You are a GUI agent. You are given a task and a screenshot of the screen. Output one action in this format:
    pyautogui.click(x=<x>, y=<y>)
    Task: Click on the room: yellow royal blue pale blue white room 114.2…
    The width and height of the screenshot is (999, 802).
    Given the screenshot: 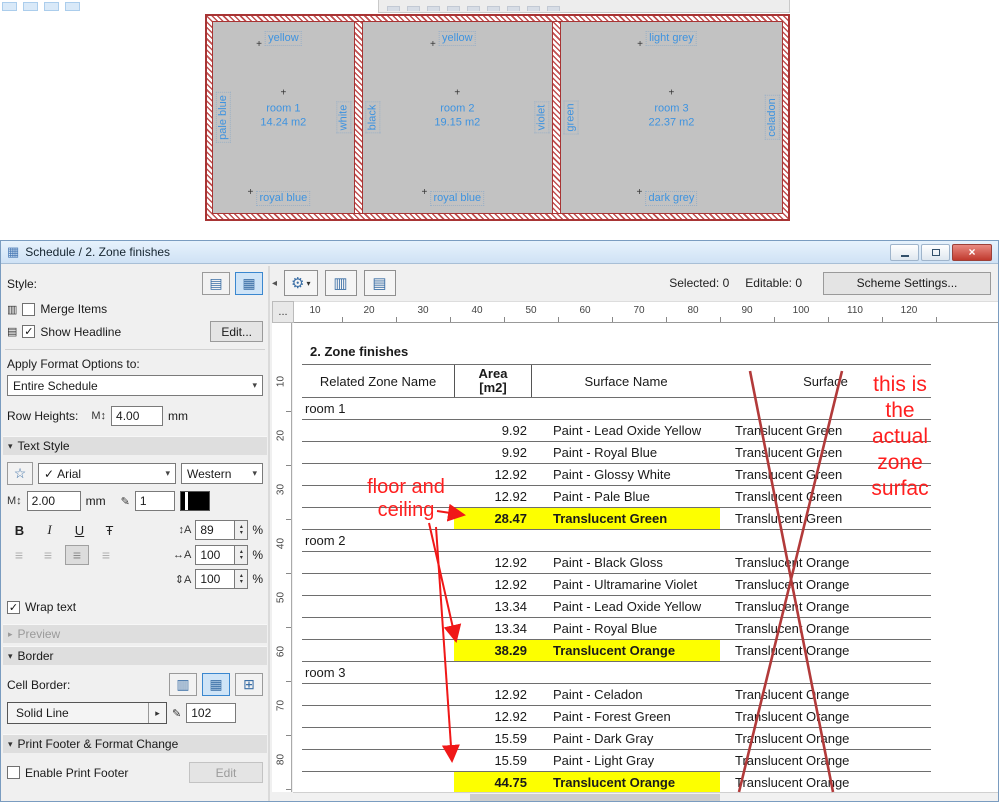 What is the action you would take?
    pyautogui.click(x=283, y=117)
    